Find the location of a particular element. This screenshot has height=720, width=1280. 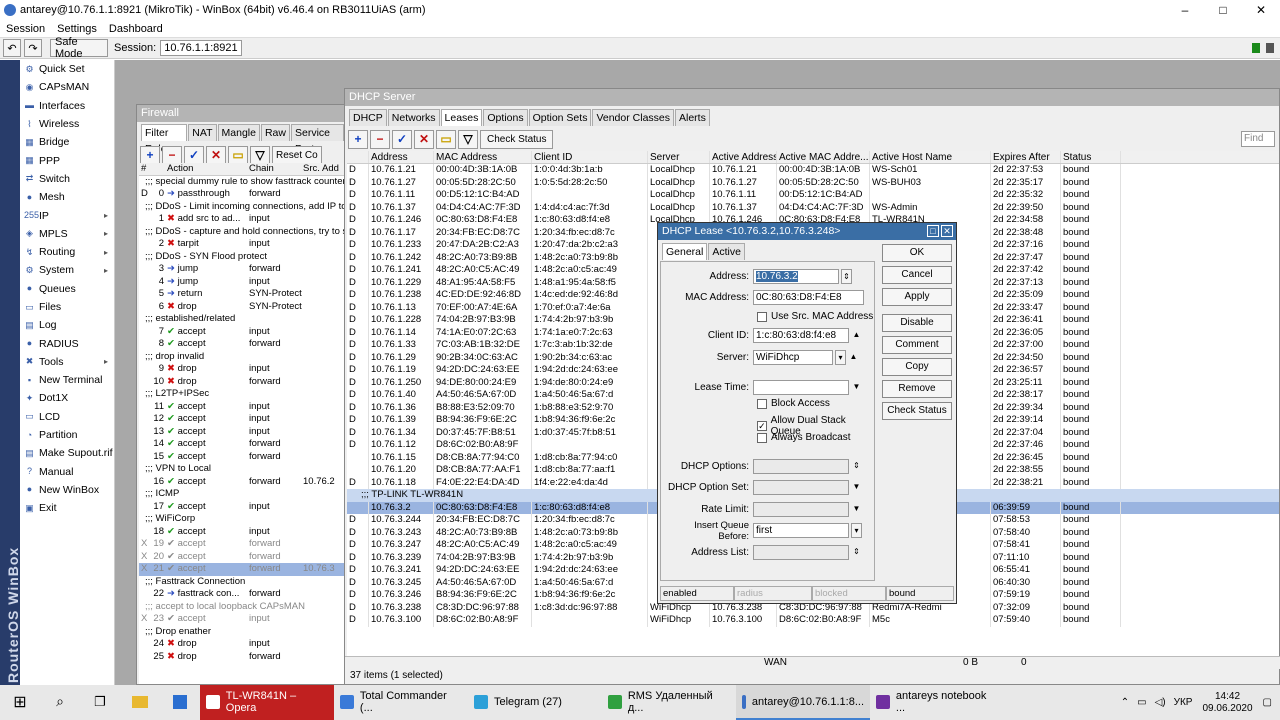

lease-time-dropdown-icon: ▼ is located at coordinates (856, 387).